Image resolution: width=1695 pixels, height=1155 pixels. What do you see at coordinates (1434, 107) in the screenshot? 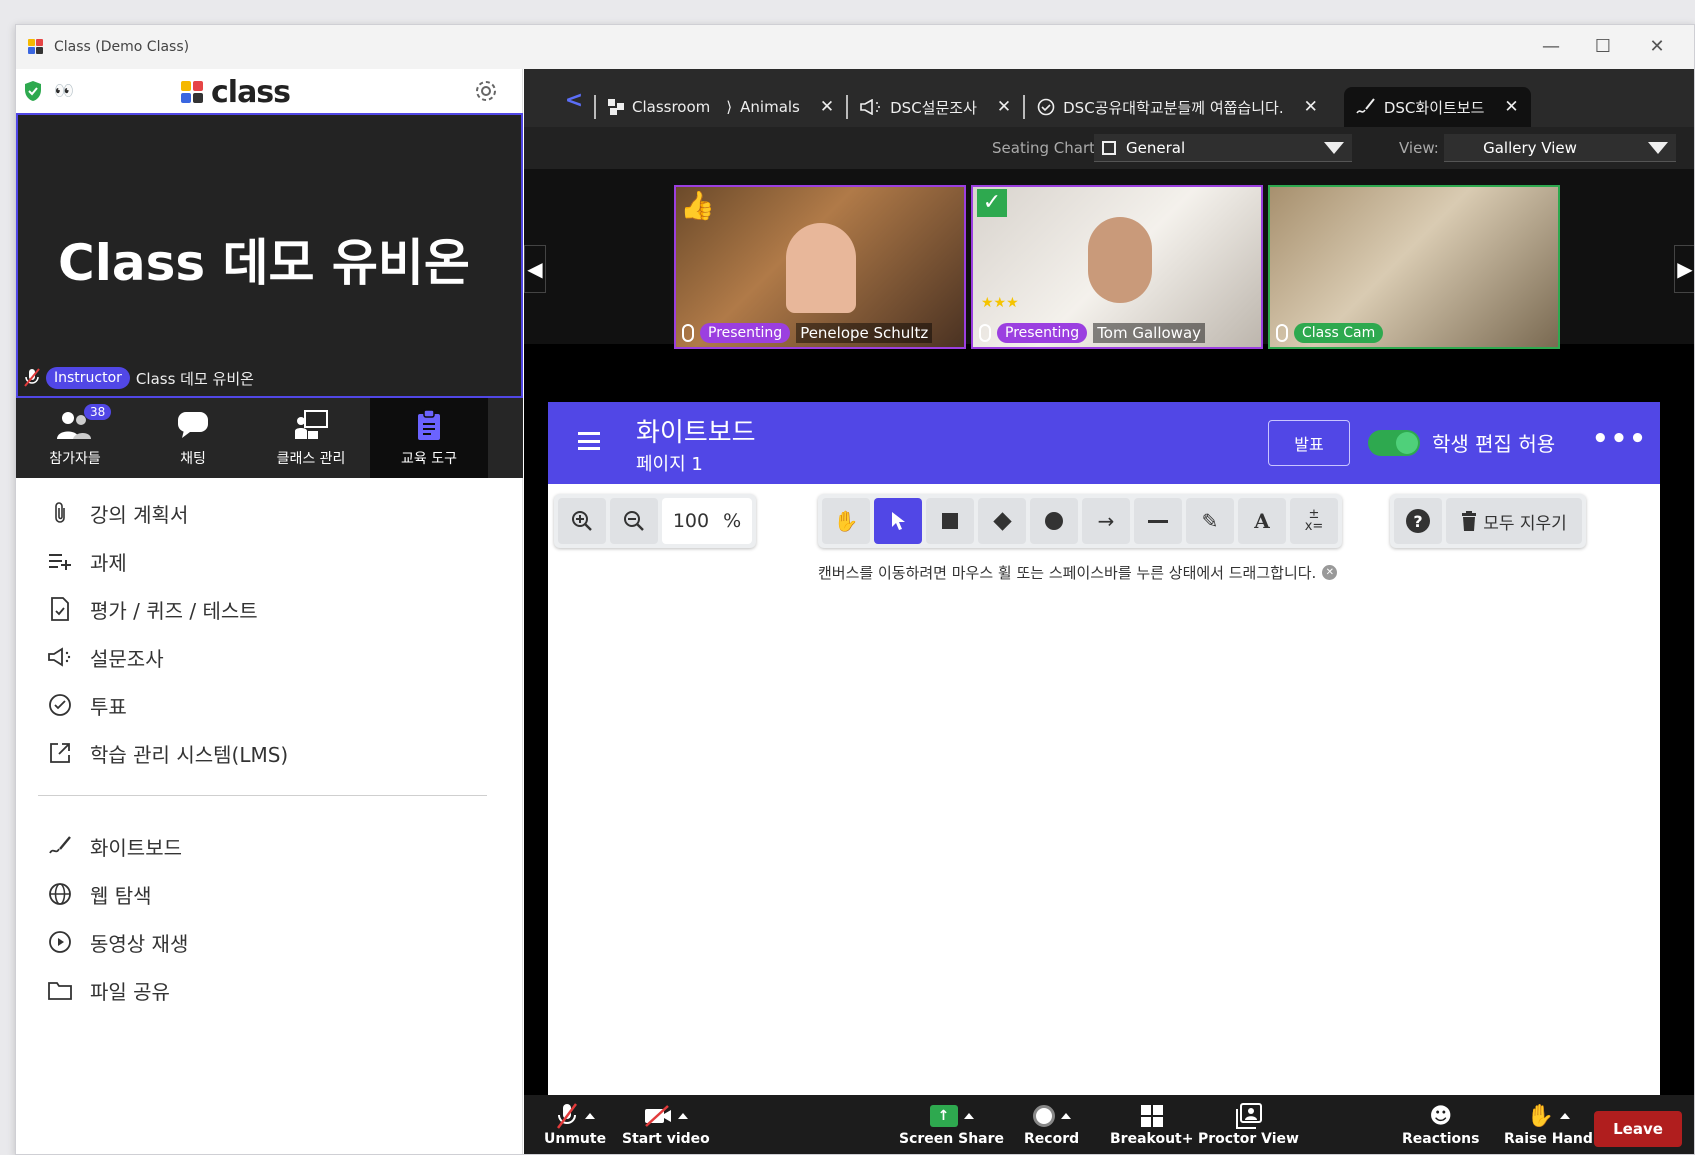
I see `tab-whiteboard-label: DSC화이트보드` at bounding box center [1434, 107].